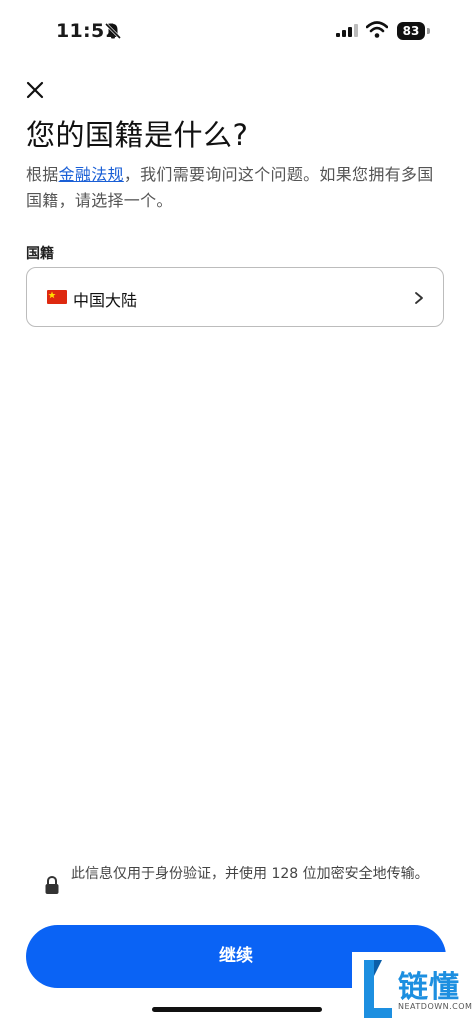 Image resolution: width=473 pixels, height=1024 pixels. I want to click on watermark-text: 链懂, so click(429, 987).